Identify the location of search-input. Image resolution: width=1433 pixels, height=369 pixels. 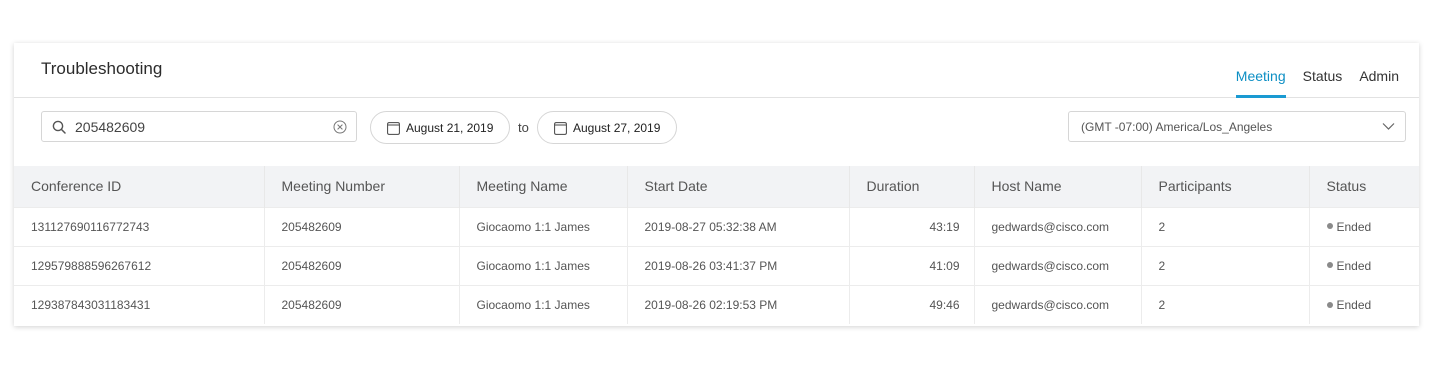
(200, 126).